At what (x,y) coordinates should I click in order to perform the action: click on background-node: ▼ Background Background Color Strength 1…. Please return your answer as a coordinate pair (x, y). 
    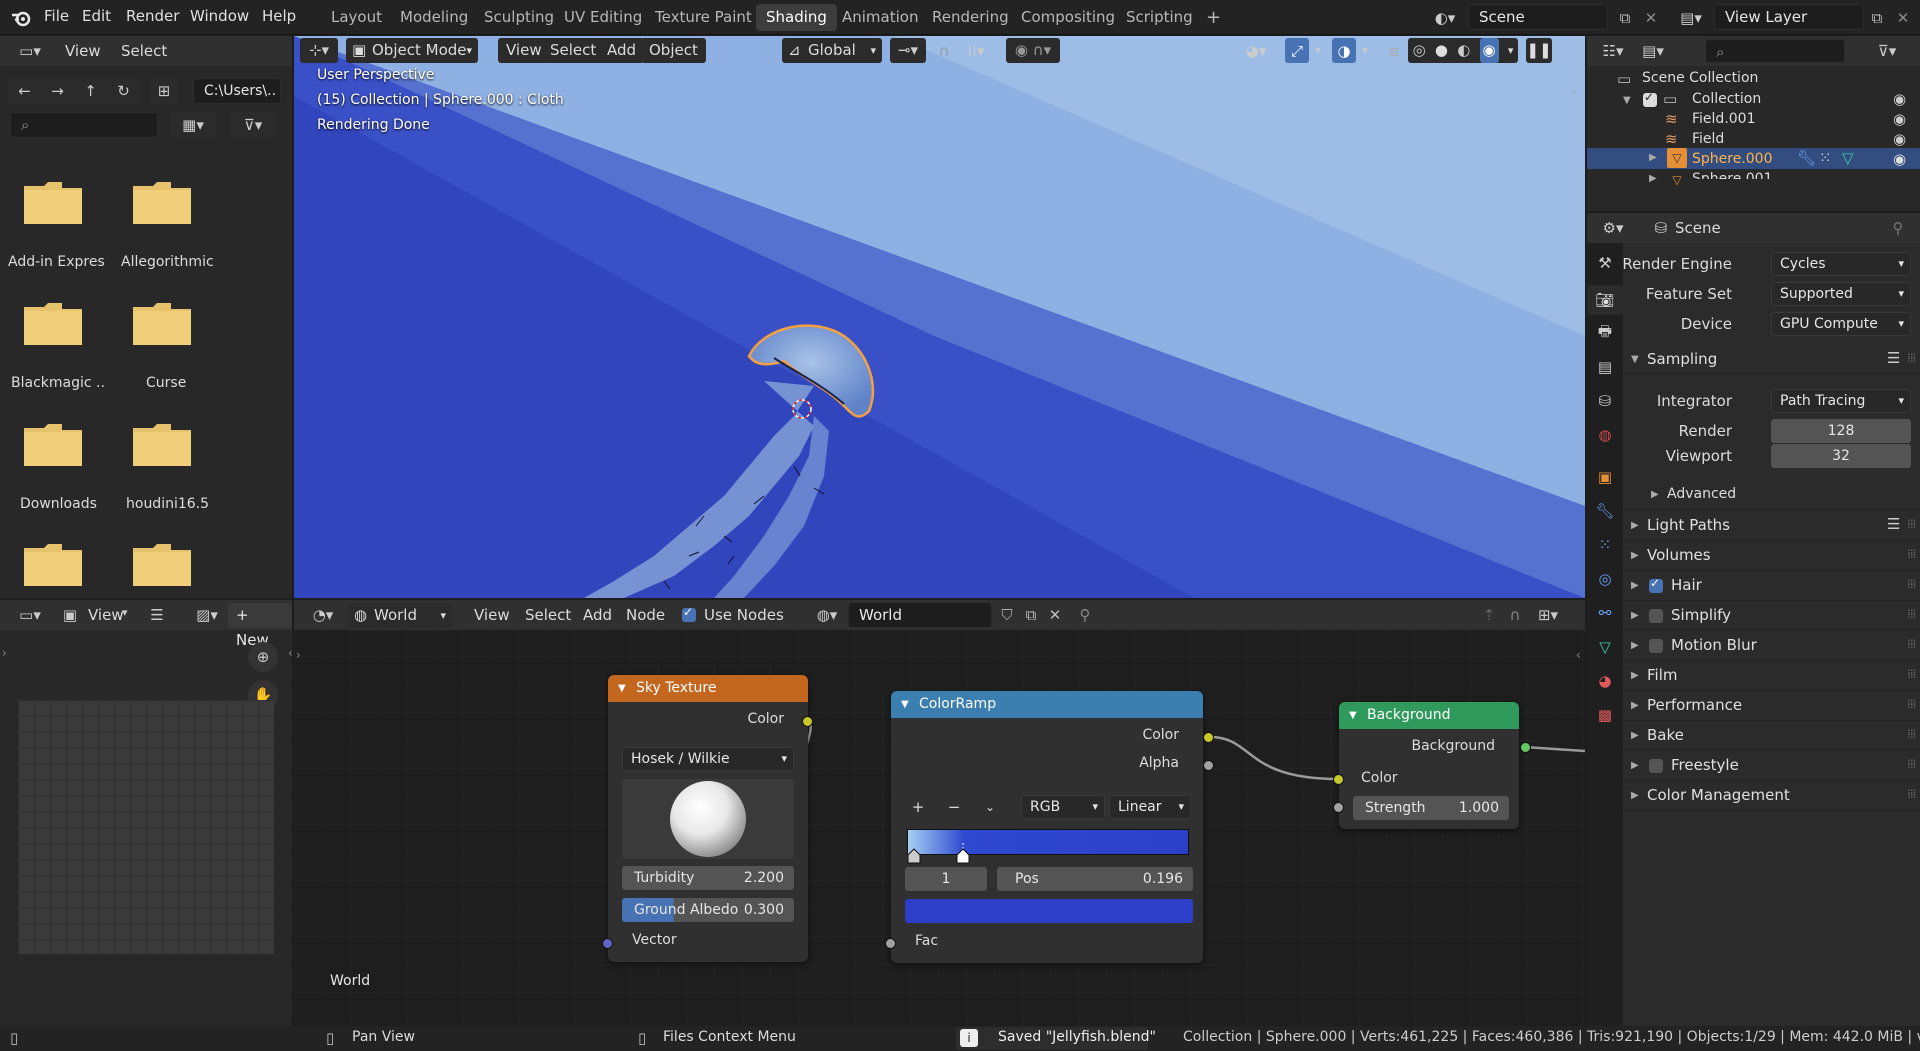
    Looking at the image, I should click on (1429, 765).